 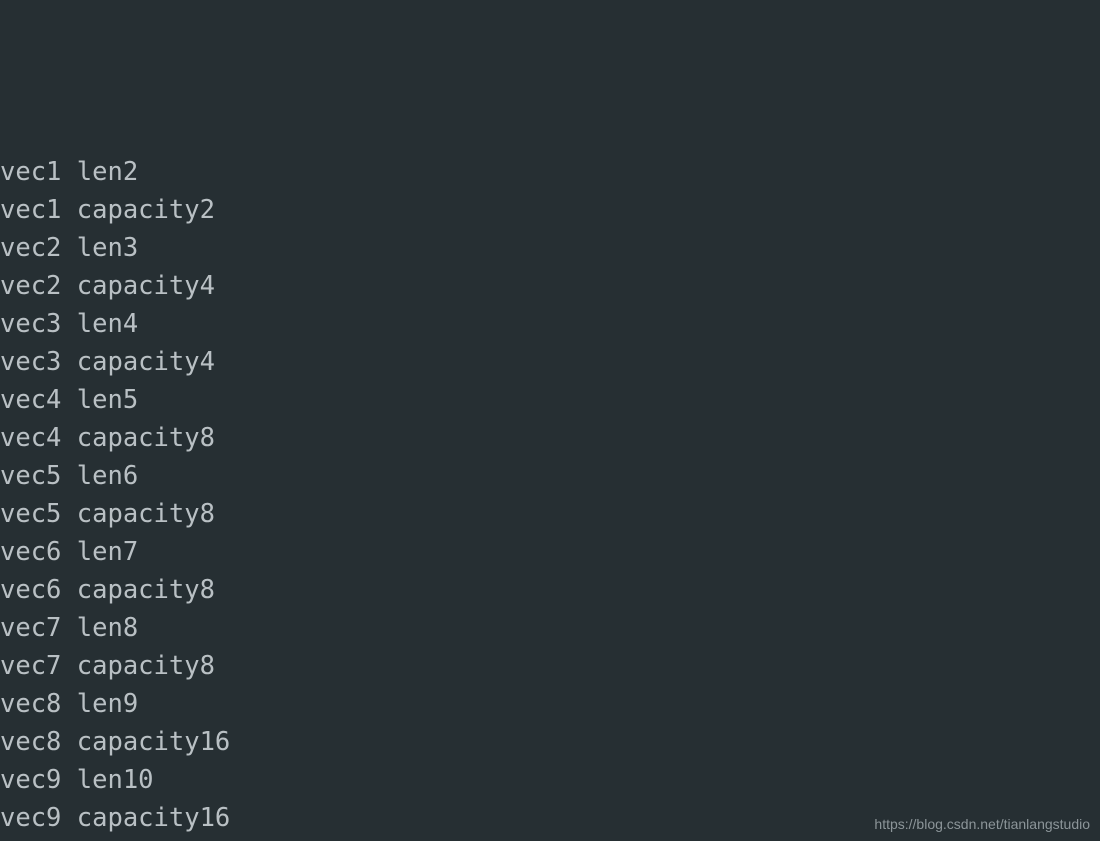 What do you see at coordinates (550, 704) in the screenshot?
I see `output-line: vec8 len9` at bounding box center [550, 704].